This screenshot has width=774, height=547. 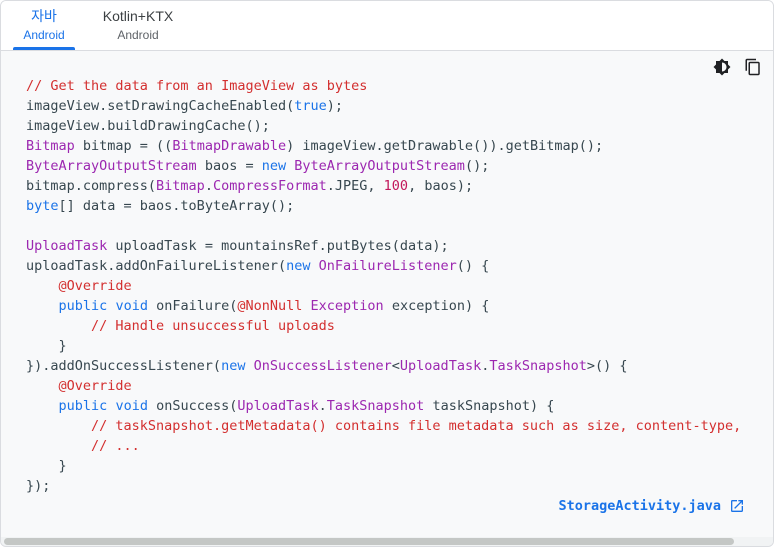 What do you see at coordinates (124, 366) in the screenshot?
I see `code-text: }).addOnSuccessListener(` at bounding box center [124, 366].